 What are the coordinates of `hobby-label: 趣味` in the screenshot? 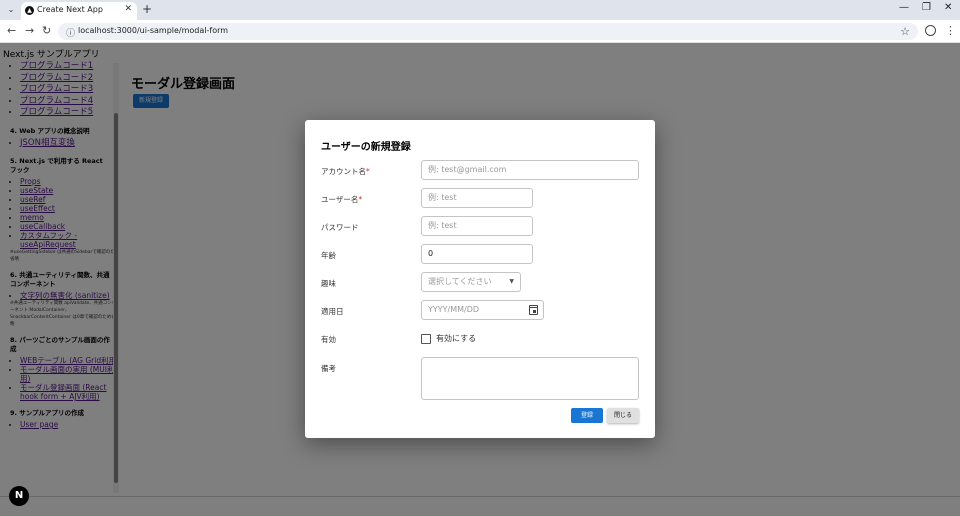 It's located at (328, 283).